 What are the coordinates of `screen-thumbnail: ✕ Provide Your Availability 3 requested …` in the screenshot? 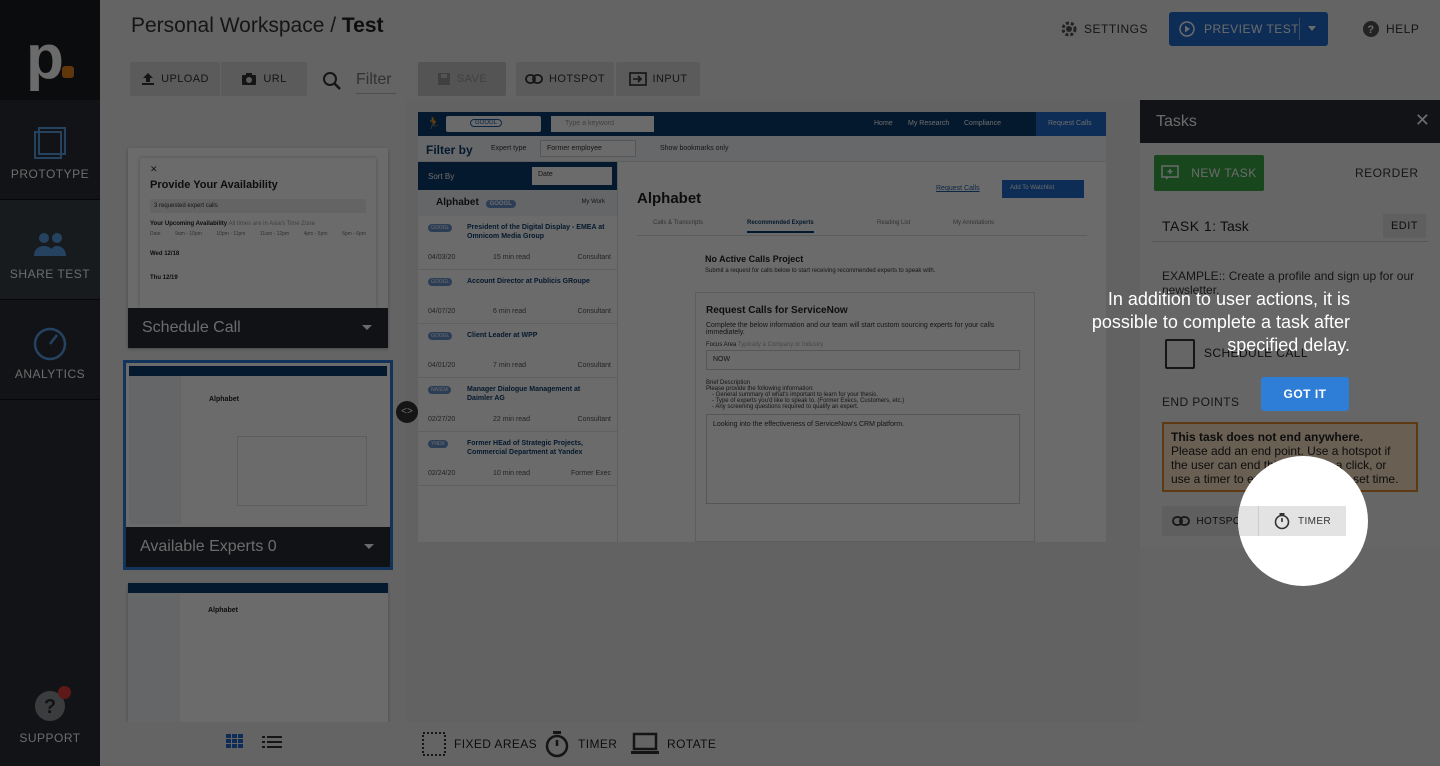 It's located at (258, 233).